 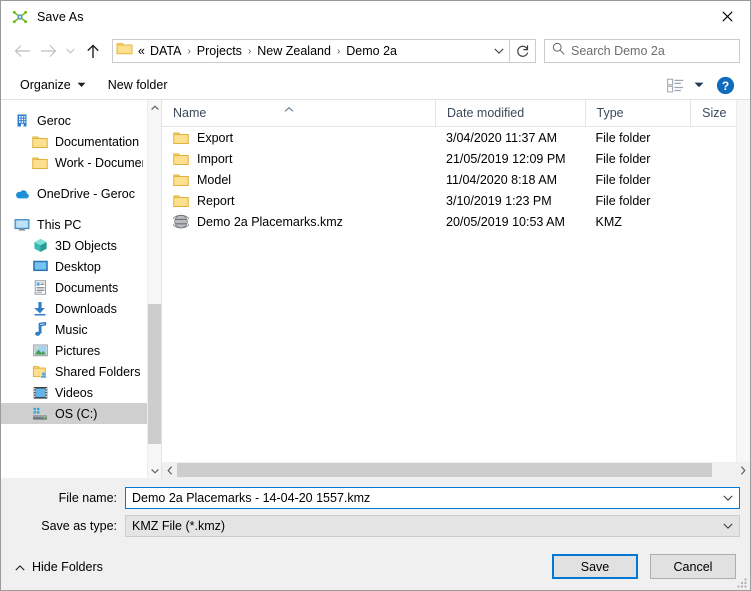 I want to click on search-box, so click(x=642, y=51).